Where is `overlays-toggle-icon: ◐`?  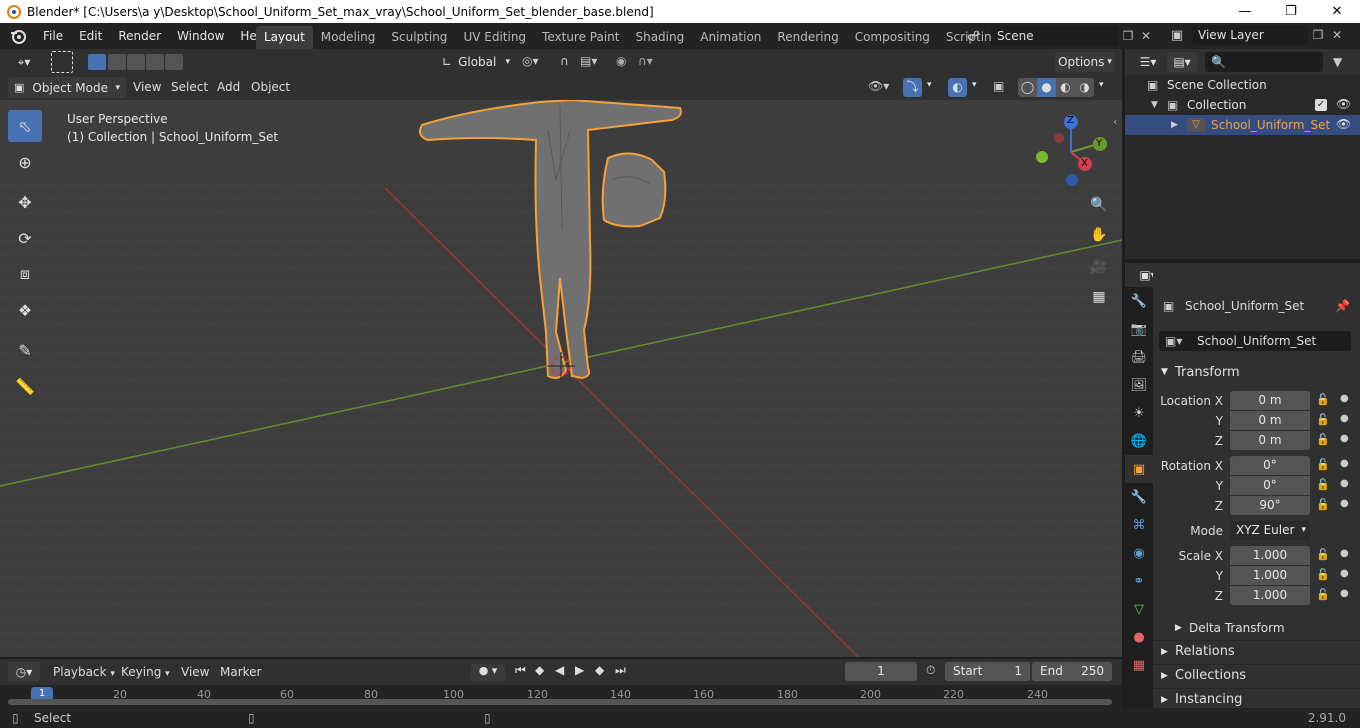
overlays-toggle-icon: ◐ is located at coordinates (957, 87).